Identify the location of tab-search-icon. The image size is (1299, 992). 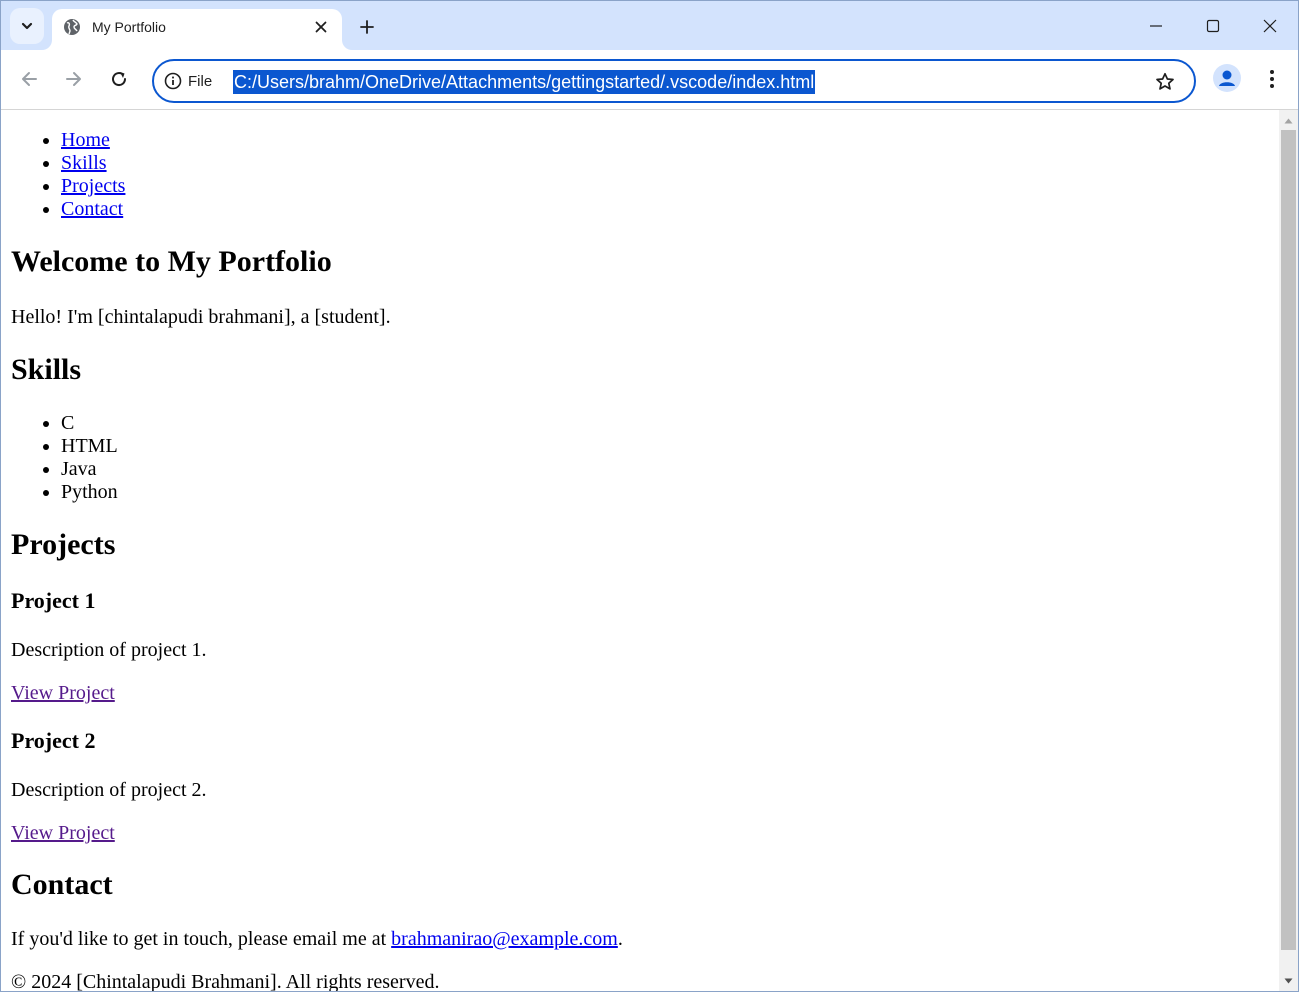
(27, 26).